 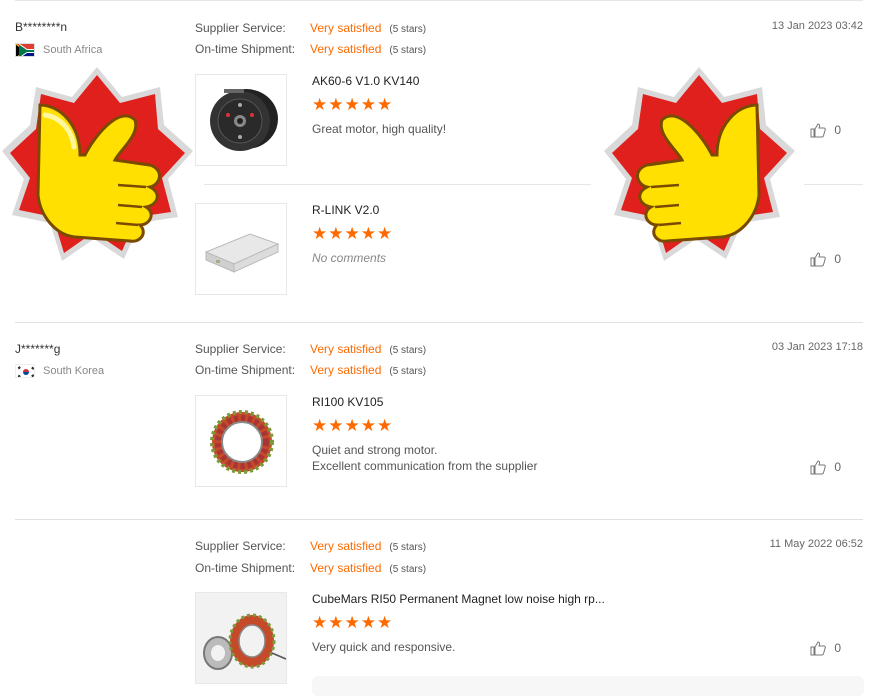 I want to click on top-divider, so click(x=439, y=0).